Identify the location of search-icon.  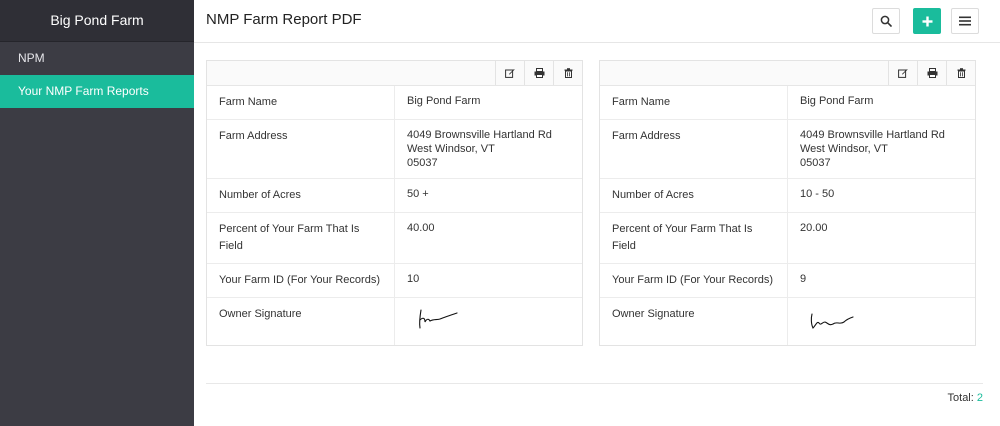
(886, 21).